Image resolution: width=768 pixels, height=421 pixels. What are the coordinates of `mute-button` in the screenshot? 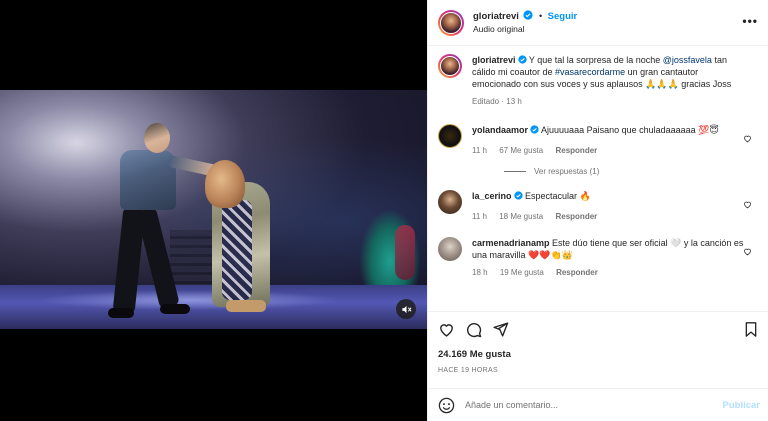 It's located at (406, 309).